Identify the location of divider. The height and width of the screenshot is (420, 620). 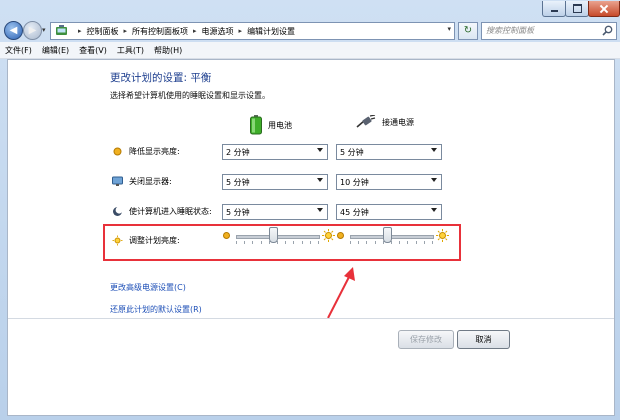
(311, 318).